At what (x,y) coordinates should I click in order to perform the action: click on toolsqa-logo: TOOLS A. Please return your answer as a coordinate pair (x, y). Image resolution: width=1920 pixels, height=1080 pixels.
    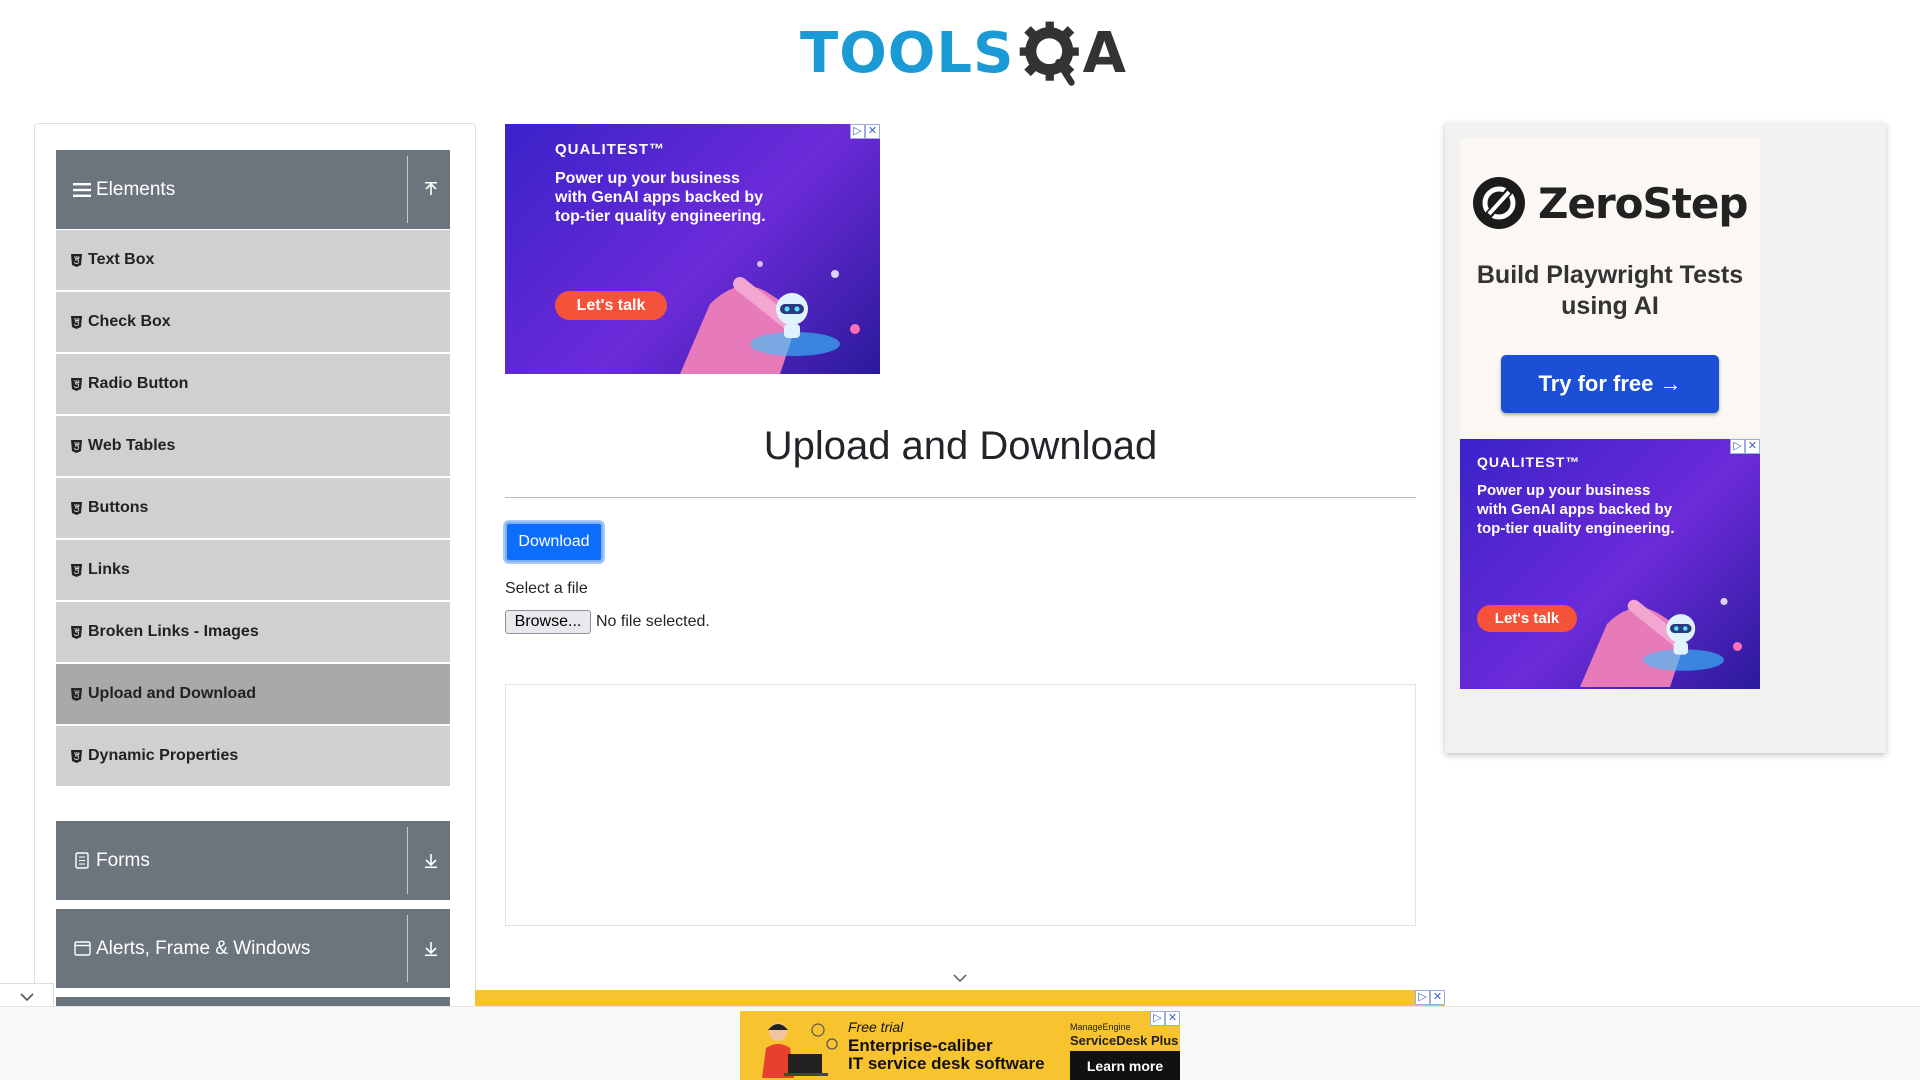
    Looking at the image, I should click on (963, 53).